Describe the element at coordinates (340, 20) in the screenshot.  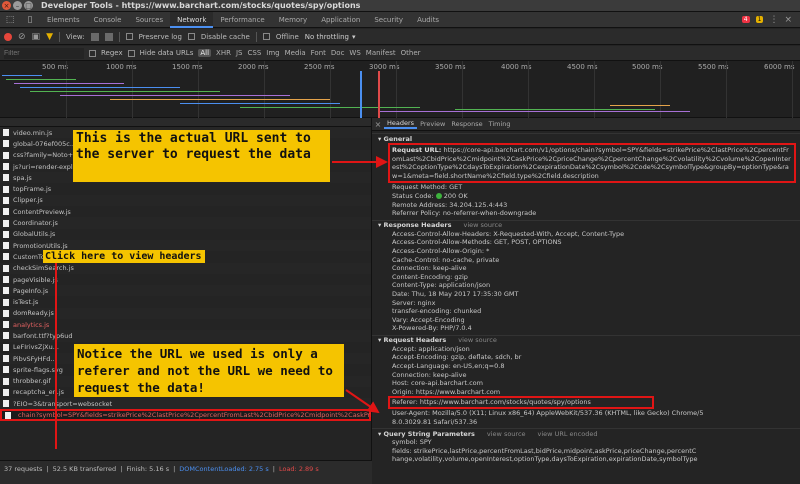
I see `tab-application: Application` at that location.